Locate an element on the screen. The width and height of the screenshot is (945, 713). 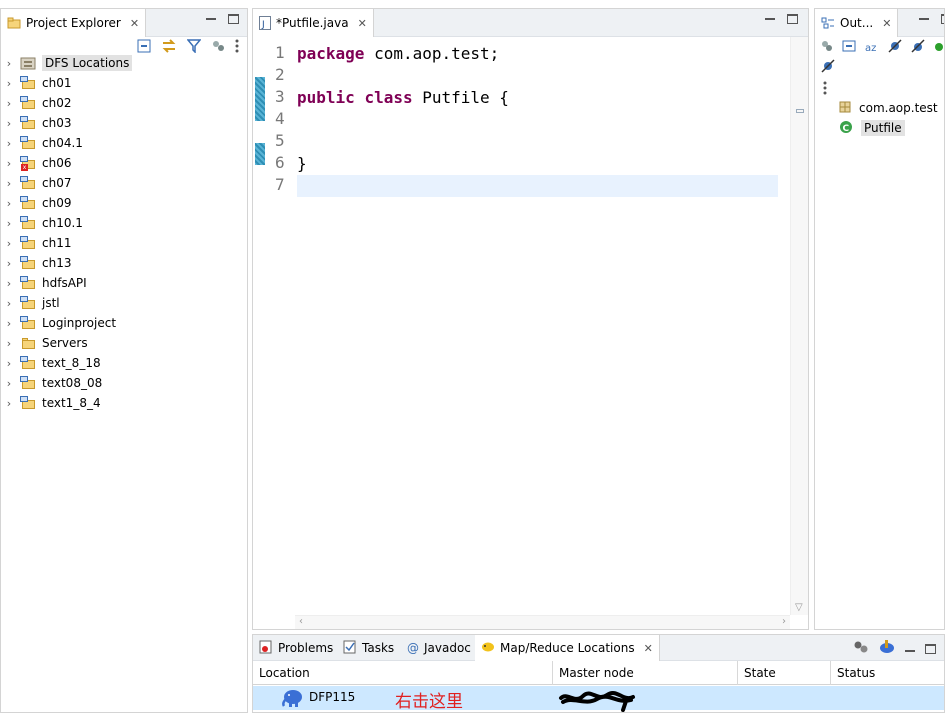
locations-table-header: Location Master node State Status is located at coordinates (598, 673).